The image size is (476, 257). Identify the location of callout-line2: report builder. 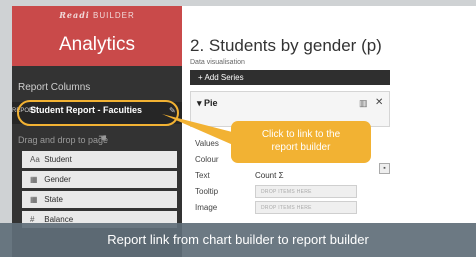
(301, 147).